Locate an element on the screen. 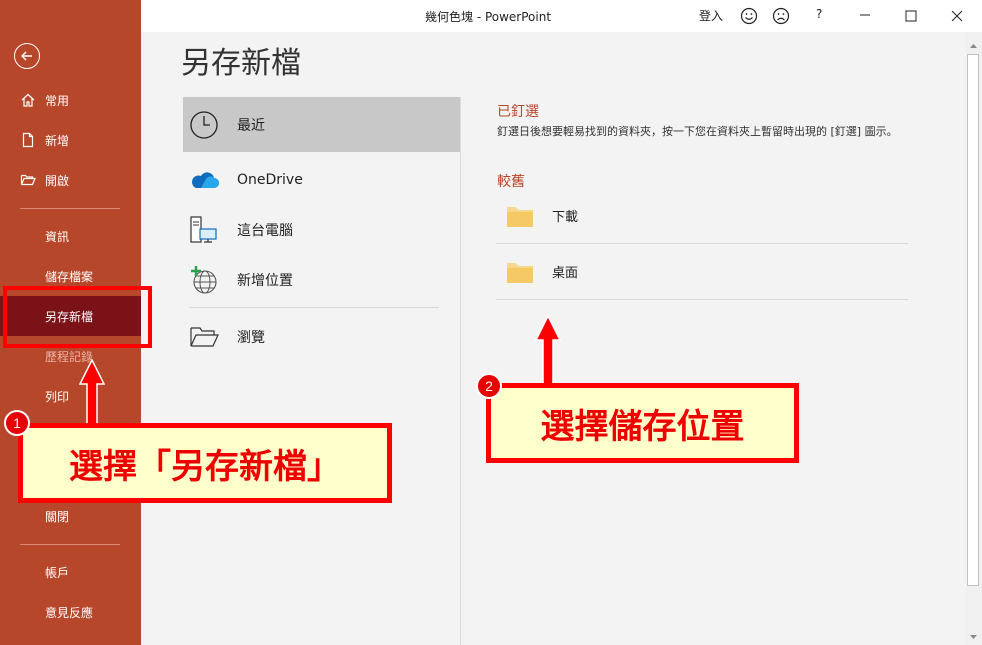 This screenshot has width=982, height=645. nav-open: 開啟 is located at coordinates (70, 180).